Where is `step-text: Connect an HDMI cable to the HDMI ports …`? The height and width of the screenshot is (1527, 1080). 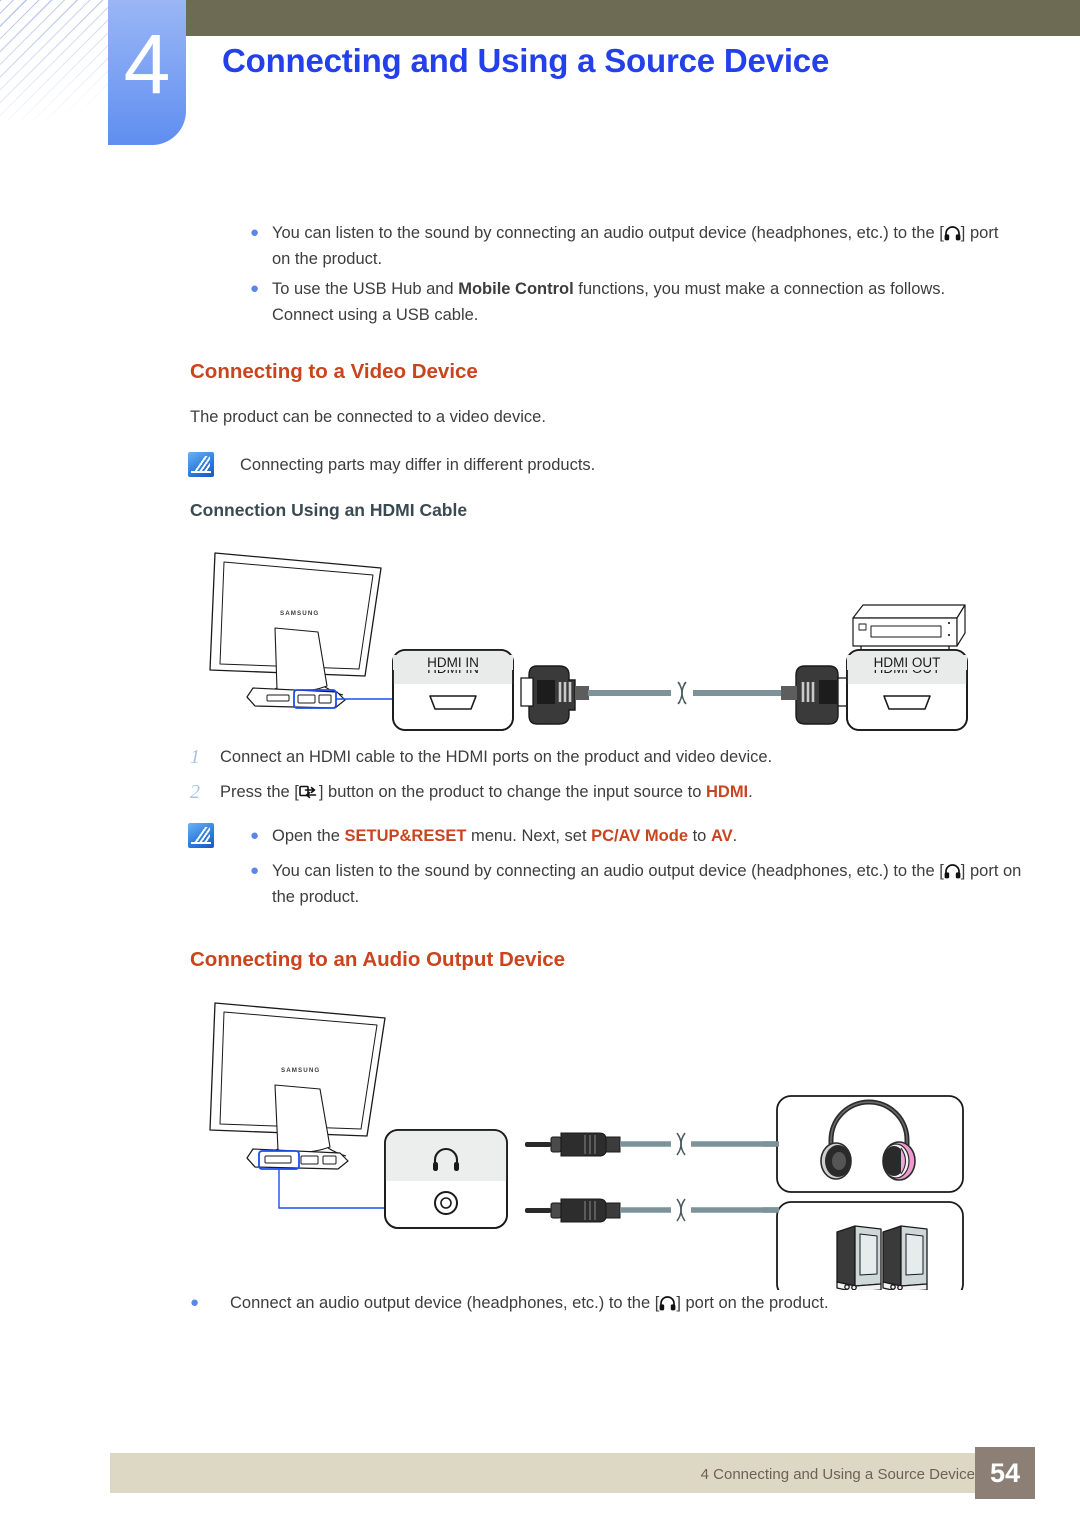 step-text: Connect an HDMI cable to the HDMI ports … is located at coordinates (496, 757).